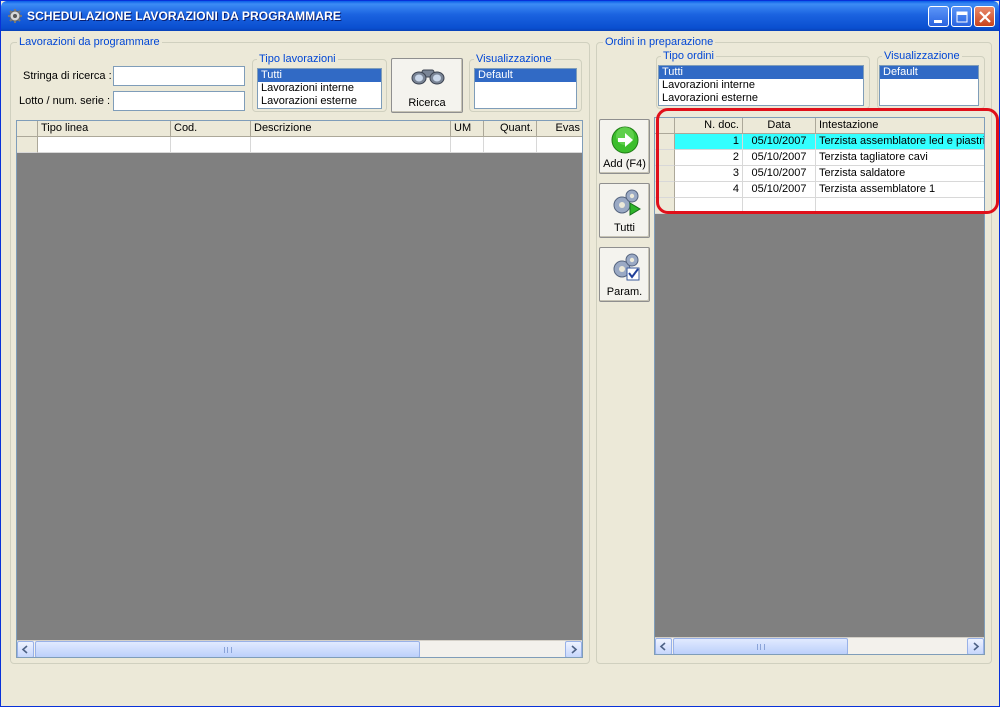  I want to click on ordini-grid-header: N. doc. Data Intestazione, so click(819, 126).